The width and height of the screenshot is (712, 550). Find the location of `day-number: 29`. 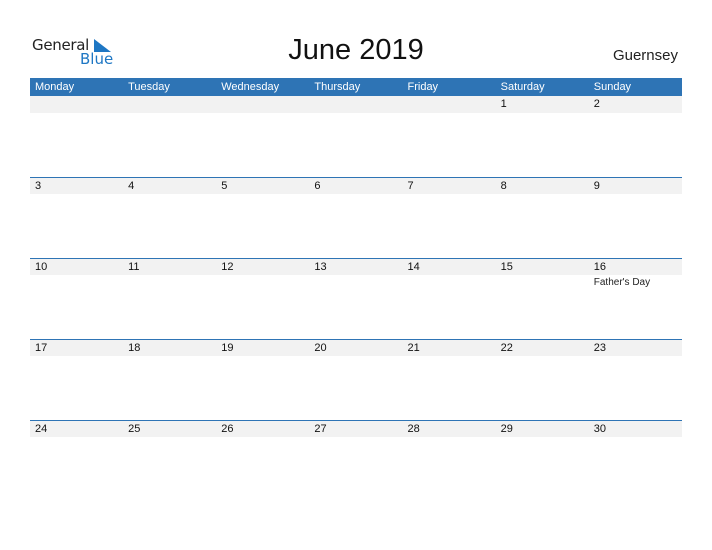

day-number: 29 is located at coordinates (506, 429).